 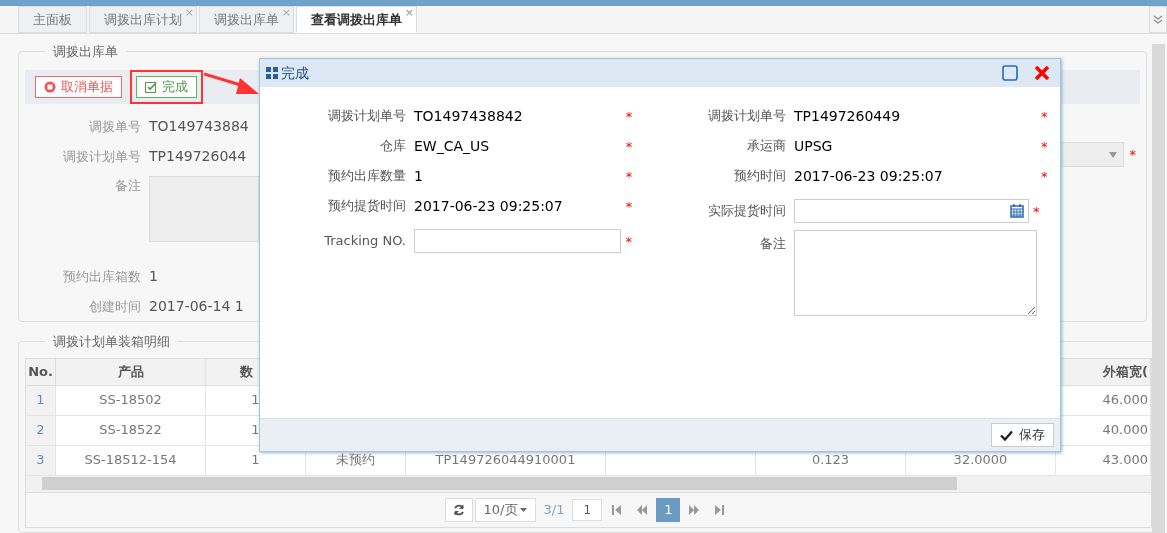 I want to click on field-label: 预约出库数量, so click(x=367, y=176).